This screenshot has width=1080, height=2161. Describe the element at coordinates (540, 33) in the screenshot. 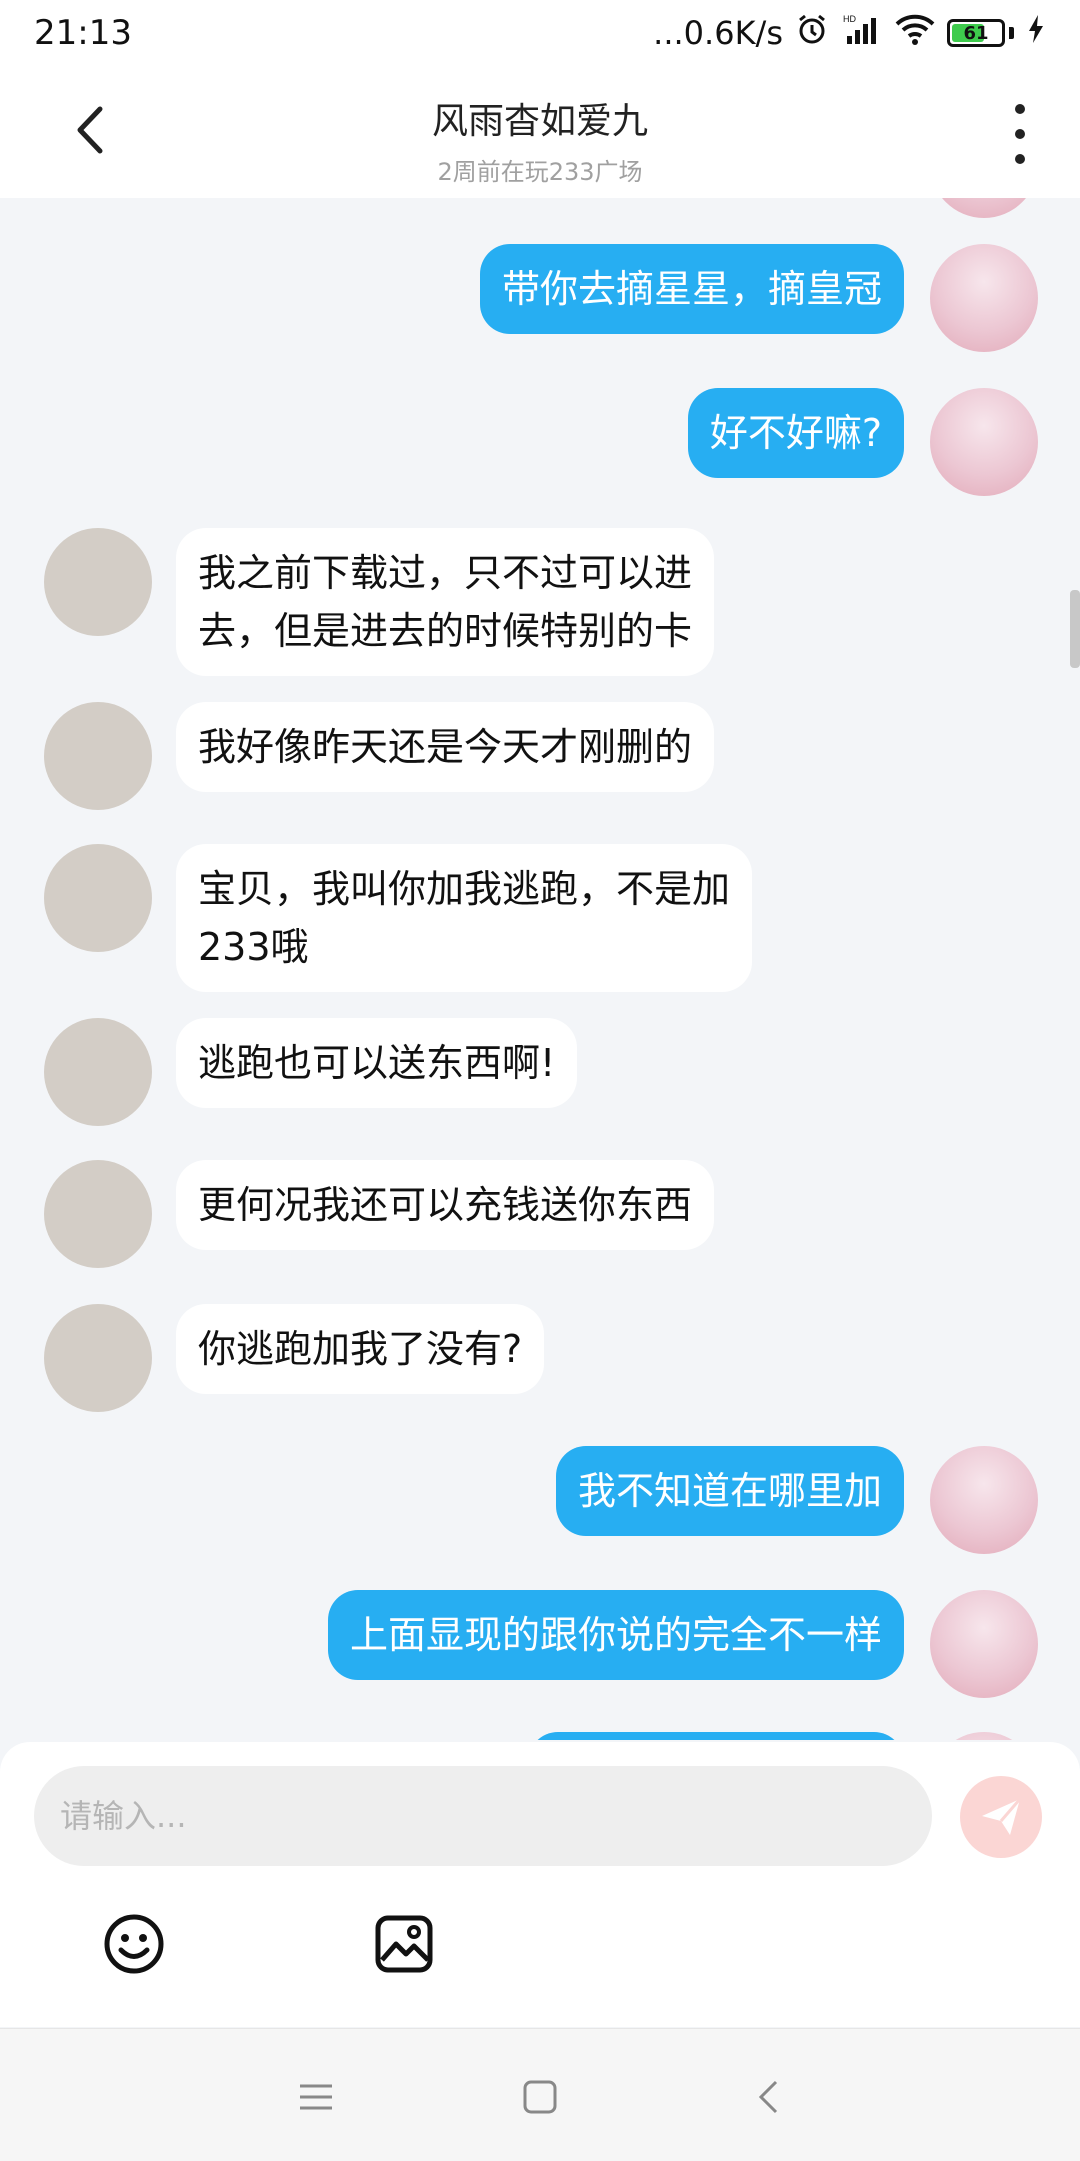

I see `status-bar: 21:13 ...0.6K/s HD 61` at that location.